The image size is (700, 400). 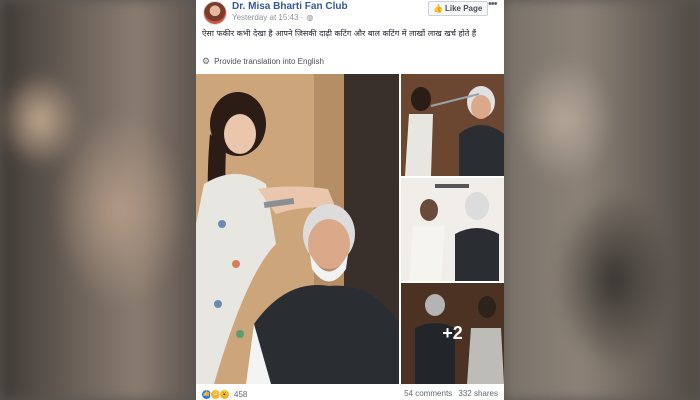 I want to click on post-footer: 👍 ☺ 😮 458 54 comments 332 shares, so click(x=350, y=393).